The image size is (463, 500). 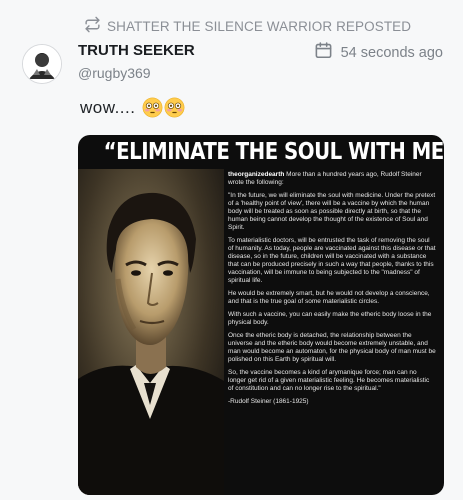 I want to click on repost-icon, so click(x=92, y=26).